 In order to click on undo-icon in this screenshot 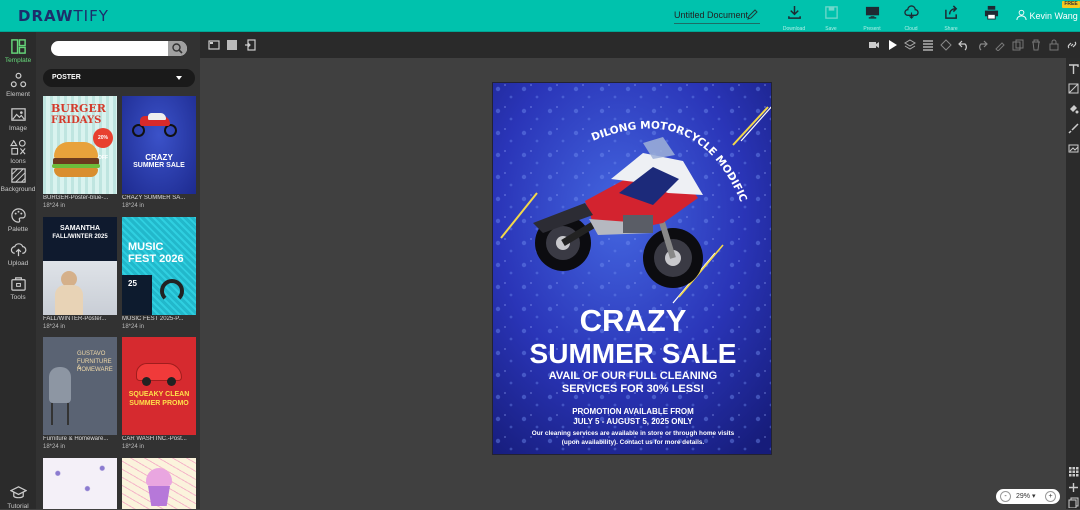, I will do `click(964, 45)`.